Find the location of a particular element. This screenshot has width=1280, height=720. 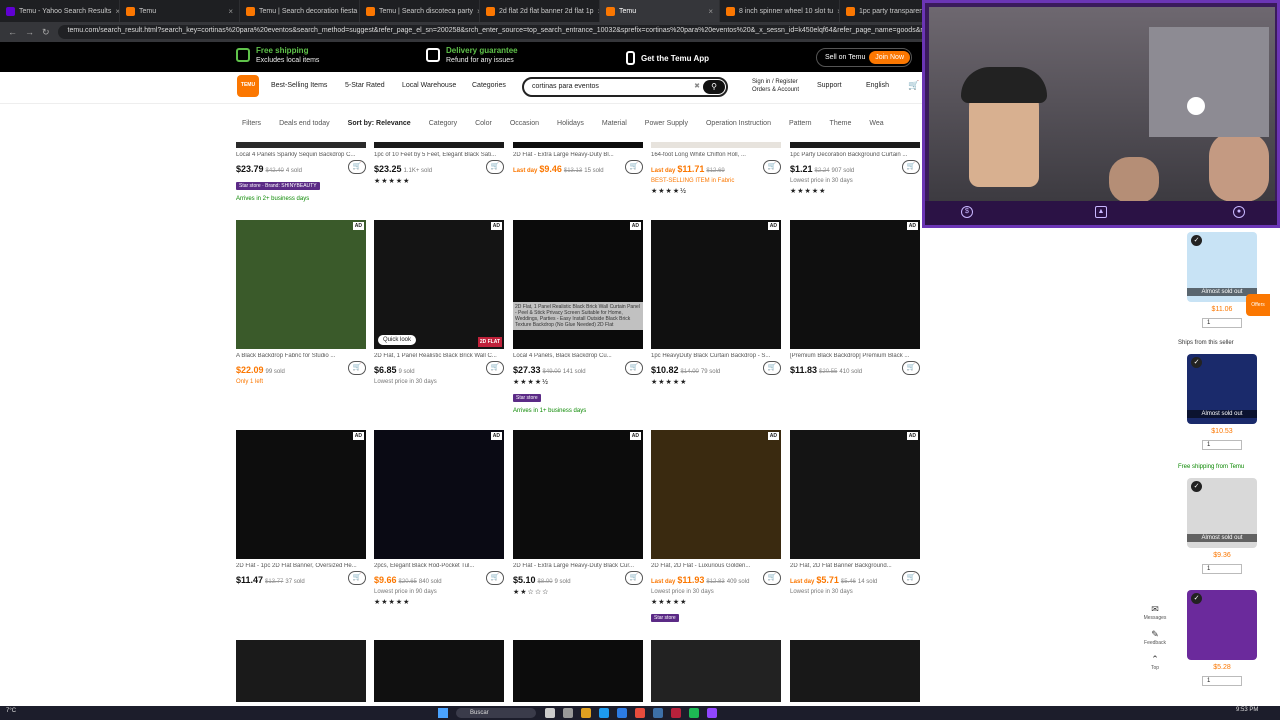

filter-chip: Sort by: Relevance is located at coordinates (379, 123).